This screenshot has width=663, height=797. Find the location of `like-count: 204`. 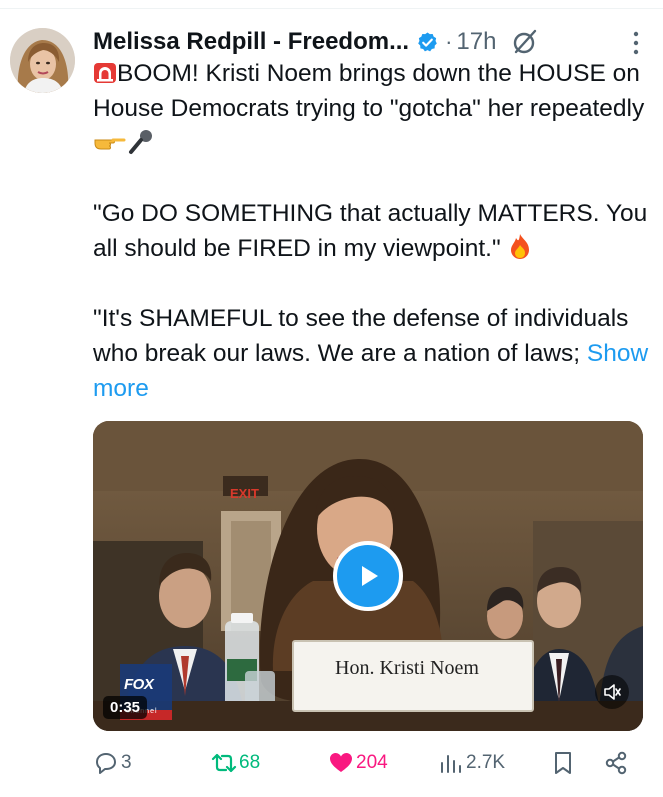

like-count: 204 is located at coordinates (372, 762).